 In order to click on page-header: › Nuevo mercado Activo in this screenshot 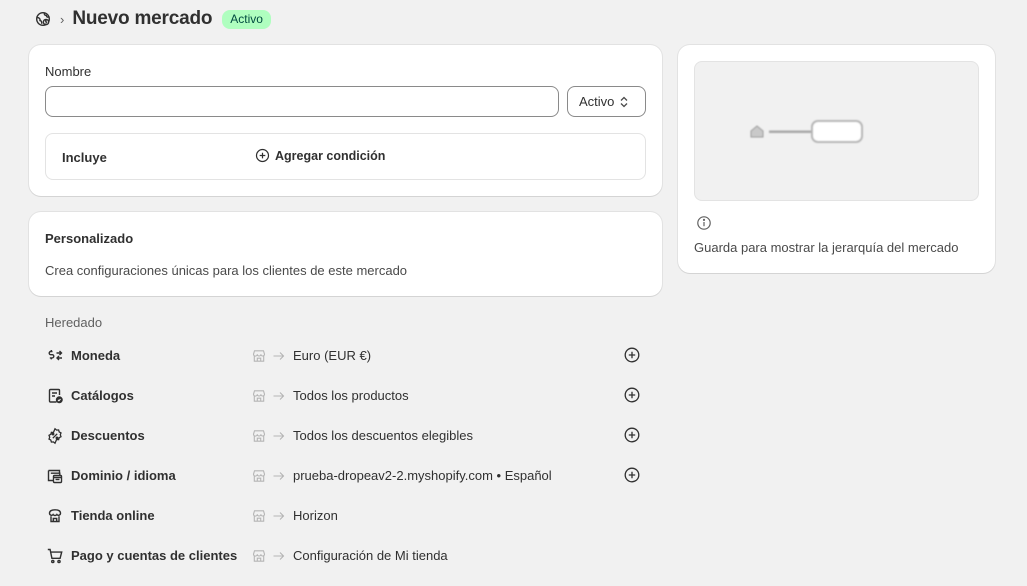, I will do `click(152, 19)`.